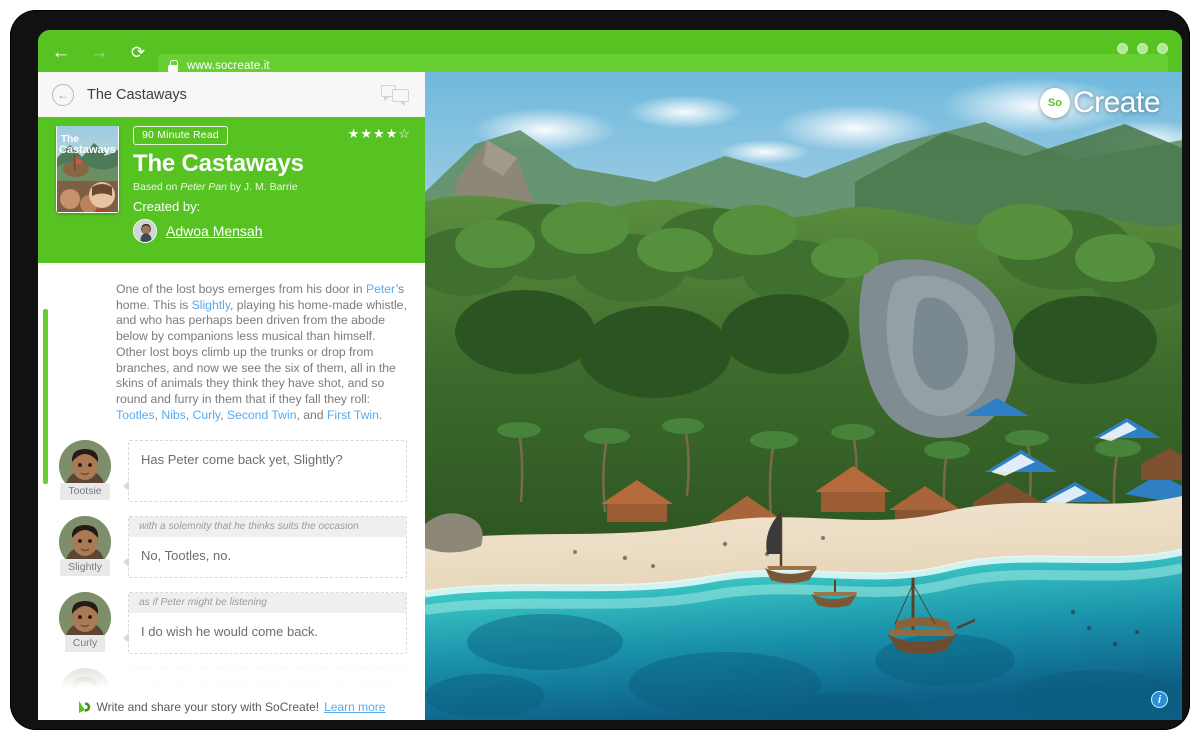 This screenshot has height=740, width=1200. What do you see at coordinates (135, 415) in the screenshot?
I see `character-link: Tootles` at bounding box center [135, 415].